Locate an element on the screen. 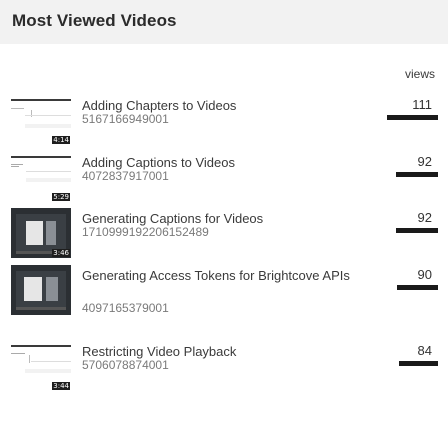 The height and width of the screenshot is (437, 448). video-views: 84 is located at coordinates (408, 354).